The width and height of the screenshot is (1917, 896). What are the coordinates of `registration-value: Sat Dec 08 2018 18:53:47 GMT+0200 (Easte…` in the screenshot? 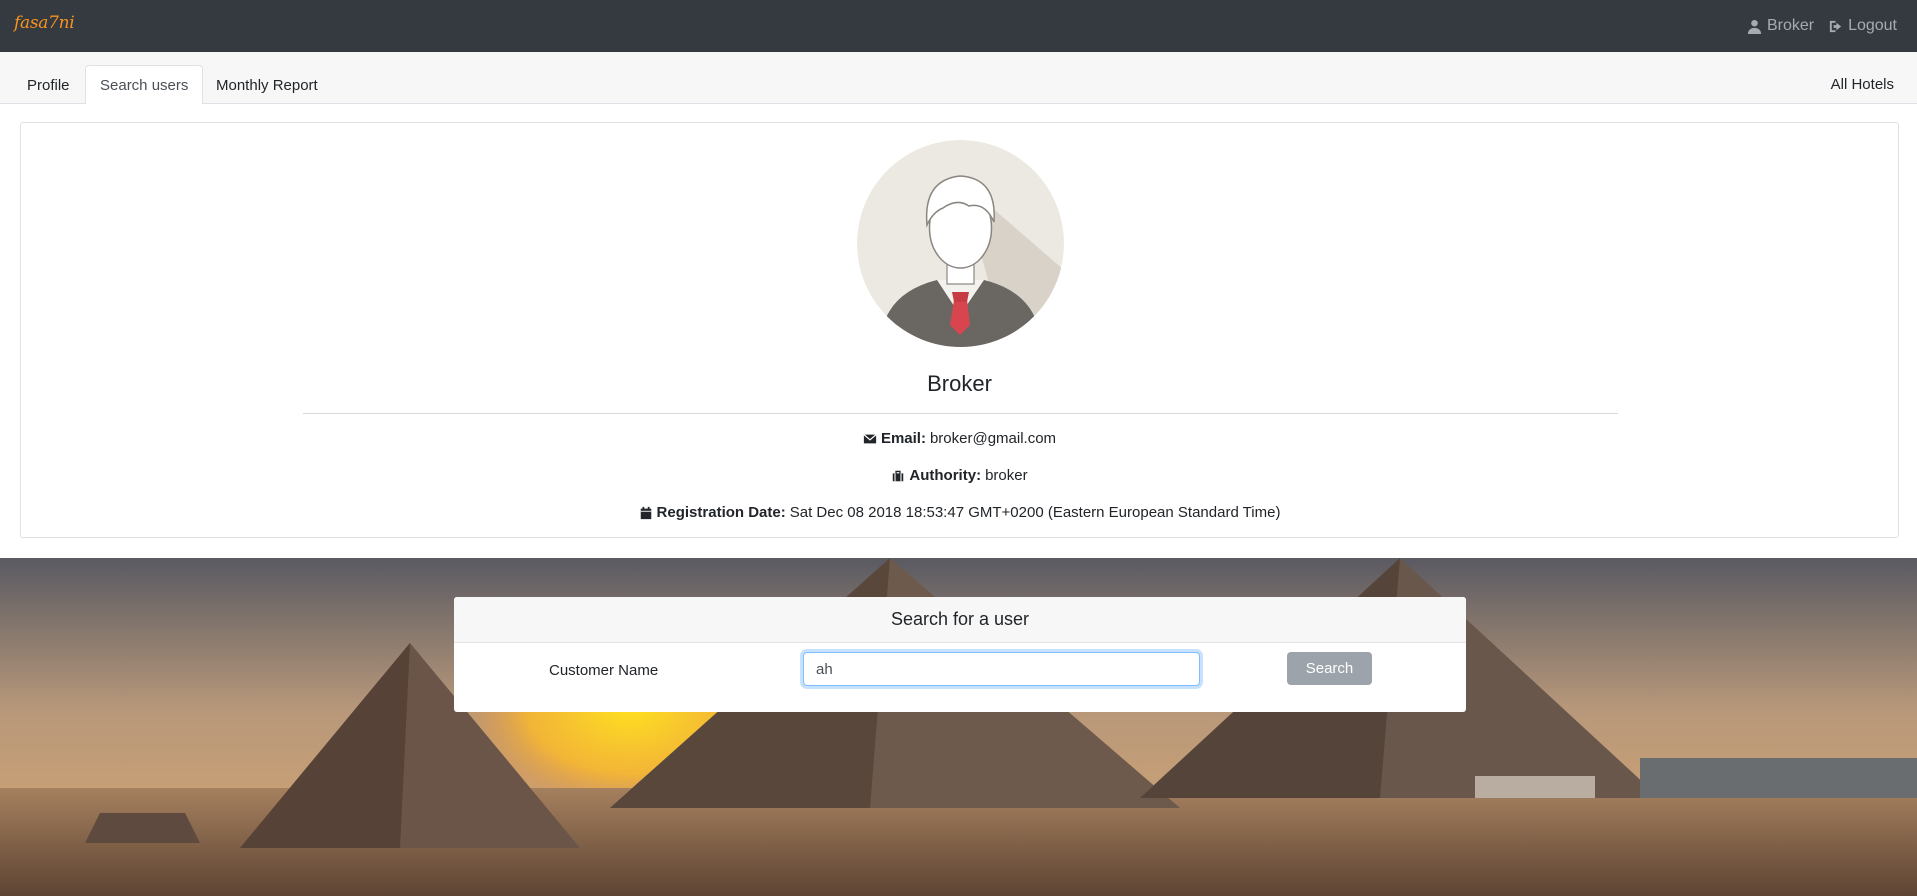 It's located at (1035, 512).